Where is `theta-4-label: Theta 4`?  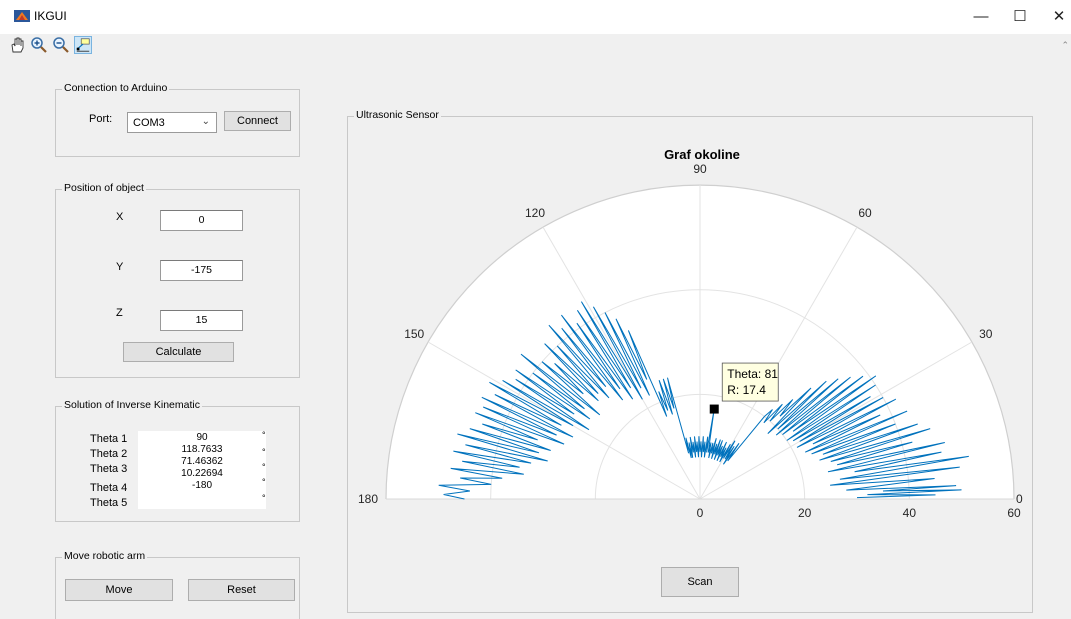 theta-4-label: Theta 4 is located at coordinates (109, 488).